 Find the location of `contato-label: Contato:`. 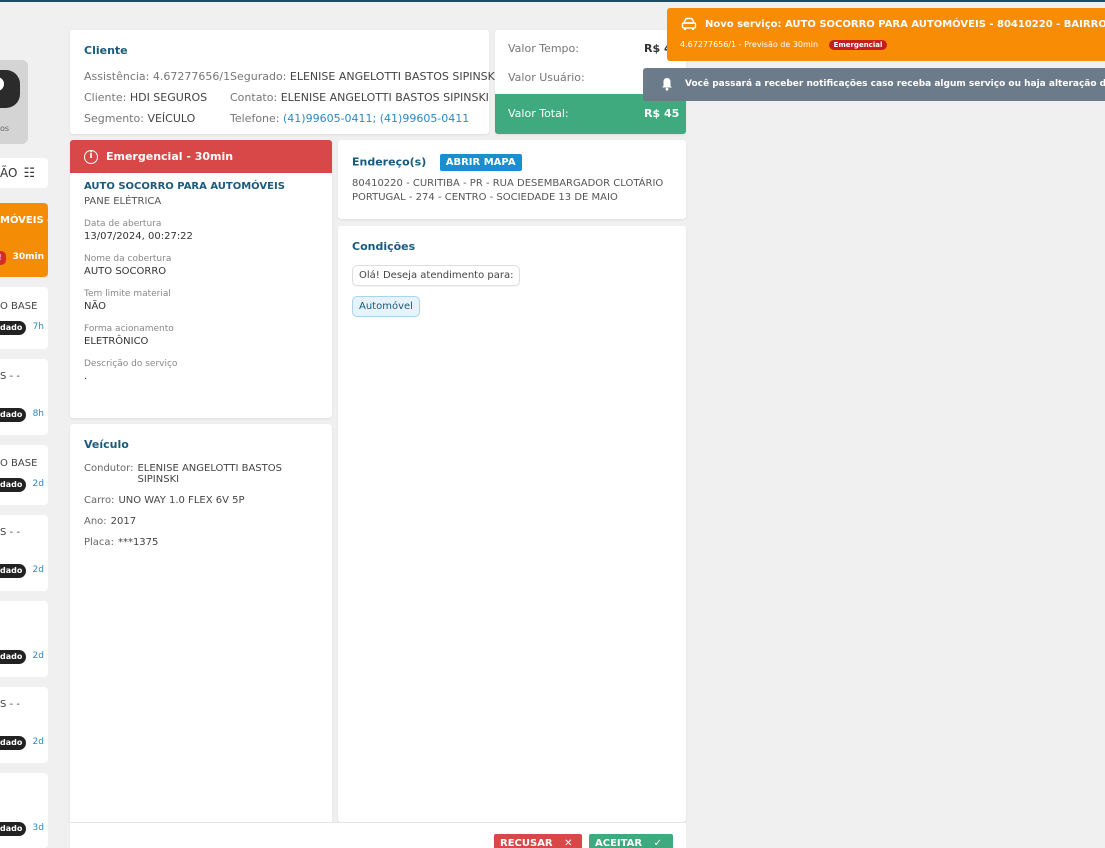

contato-label: Contato: is located at coordinates (254, 97).